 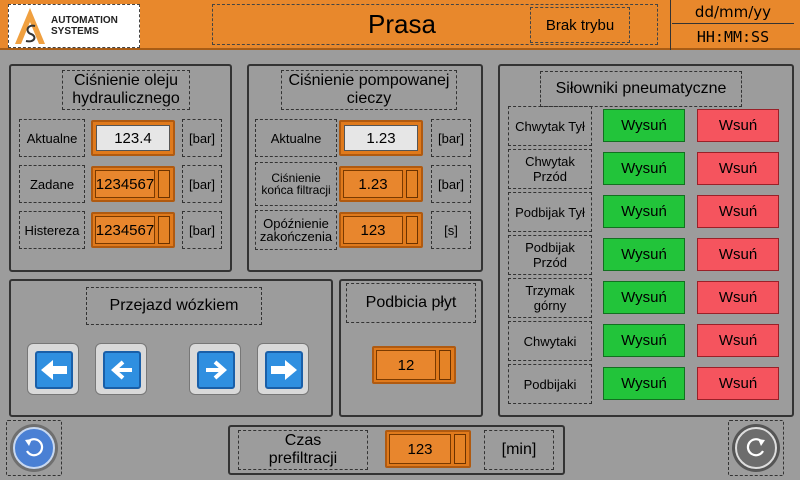 I want to click on oil-actual-value: 123.4, so click(x=133, y=138).